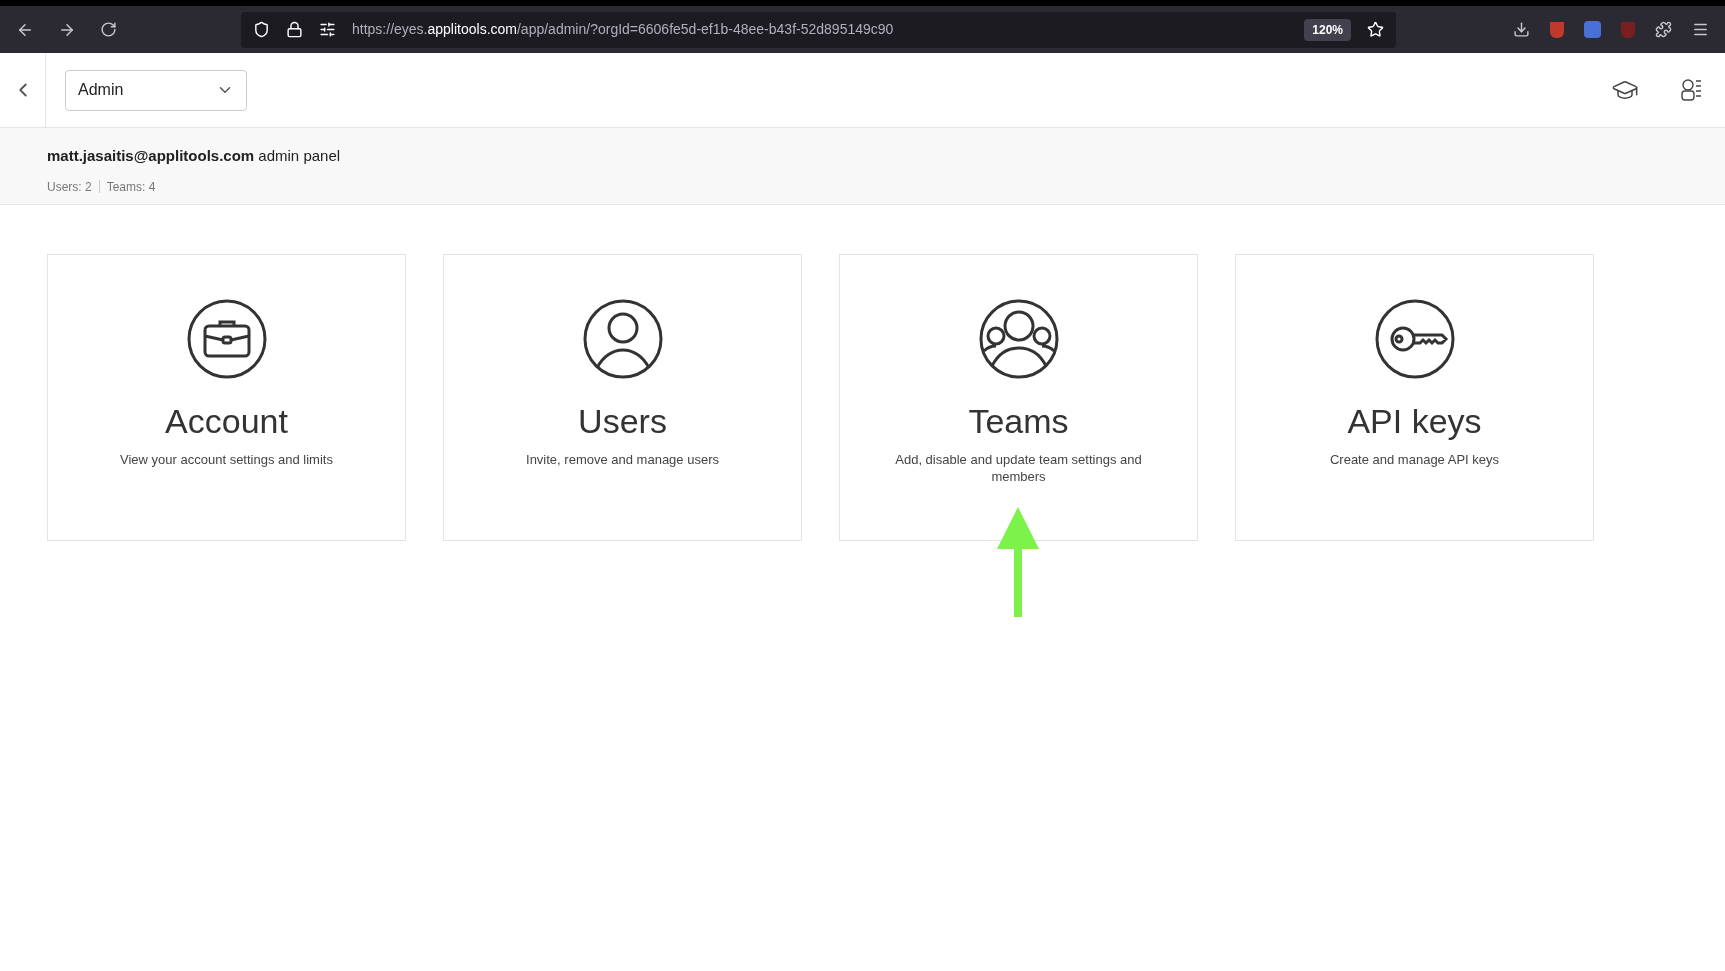 This screenshot has width=1725, height=971. Describe the element at coordinates (327, 29) in the screenshot. I see `settings-icon` at that location.